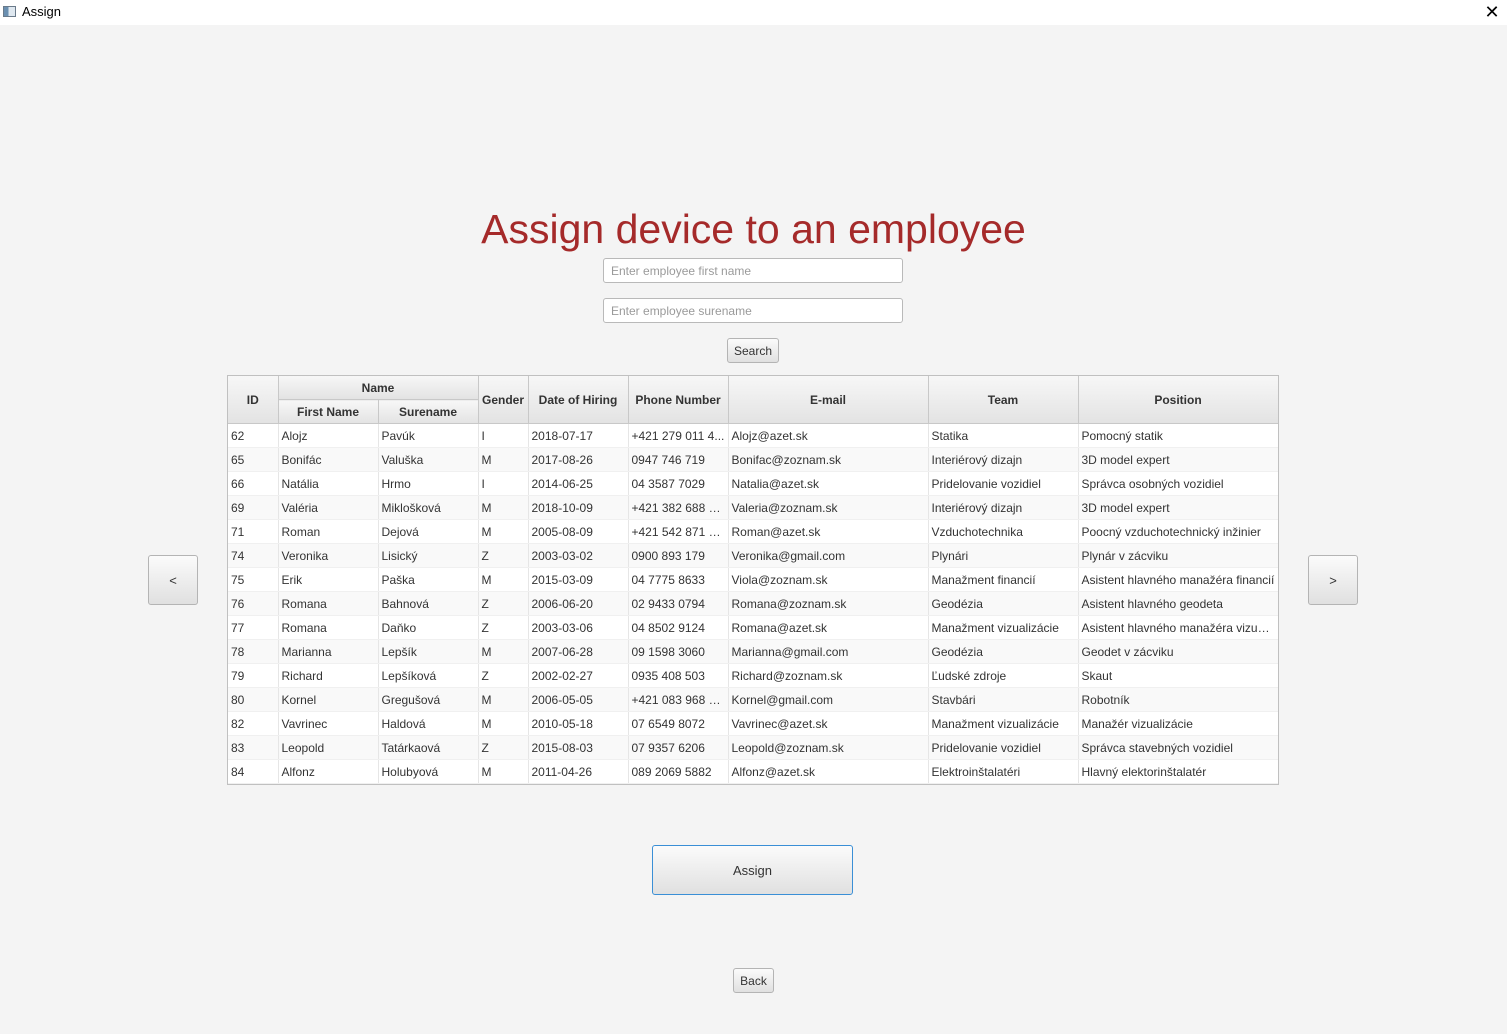 Image resolution: width=1507 pixels, height=1034 pixels. Describe the element at coordinates (503, 483) in the screenshot. I see `cell-gender: I` at that location.